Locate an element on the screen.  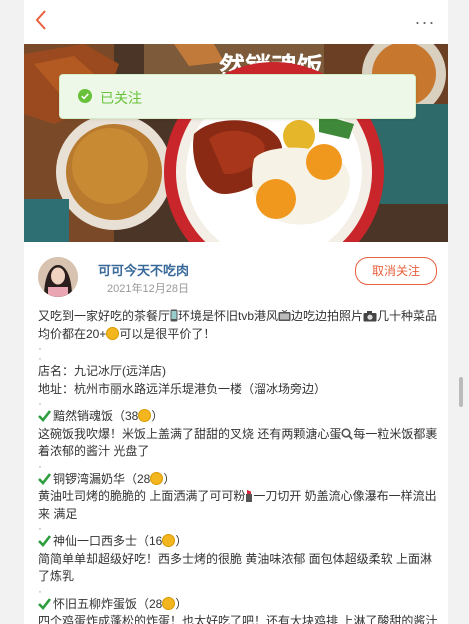
dish-description: 简简单单却超级好吃！西多士烤的很脆 黄油味浓郁 面包体超级柔软 上面淋了炼乳 is located at coordinates (235, 567).